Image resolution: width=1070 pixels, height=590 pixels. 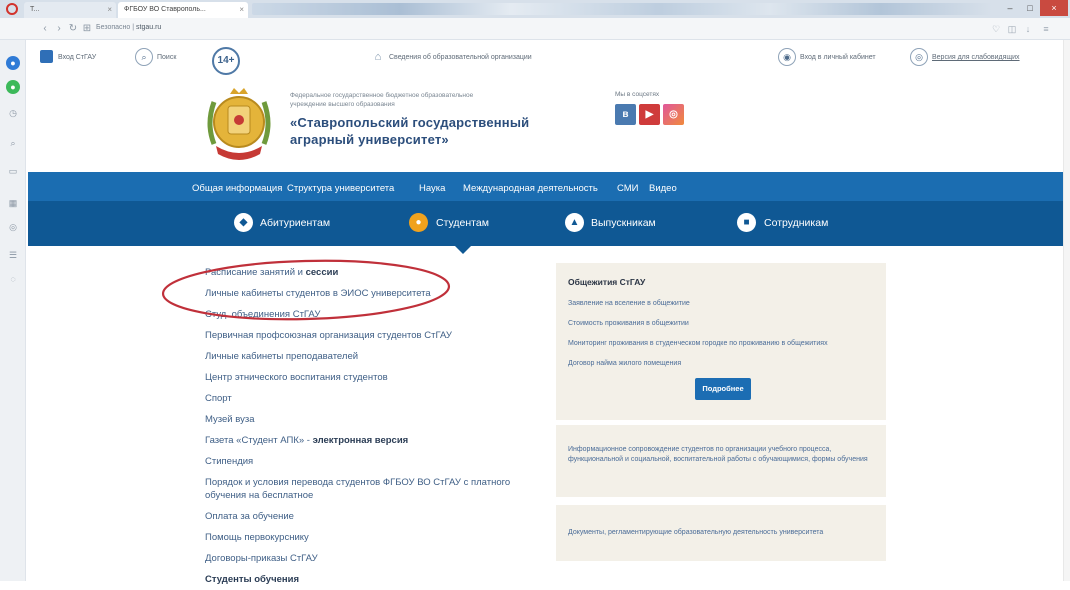 What do you see at coordinates (295, 223) in the screenshot?
I see `tab-applicants: Абитуриентам` at bounding box center [295, 223].